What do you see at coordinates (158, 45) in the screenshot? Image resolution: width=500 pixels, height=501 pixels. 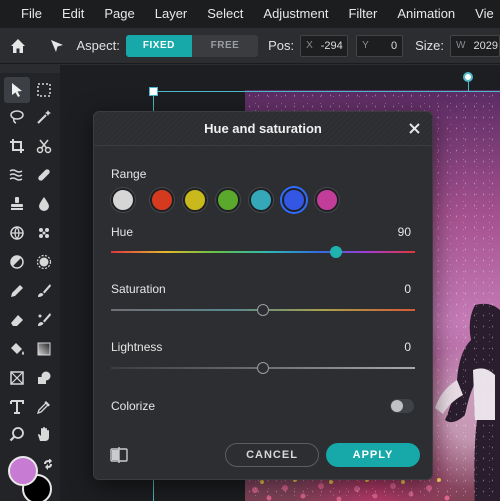 I see `aspect-fixed-button: FIXED` at bounding box center [158, 45].